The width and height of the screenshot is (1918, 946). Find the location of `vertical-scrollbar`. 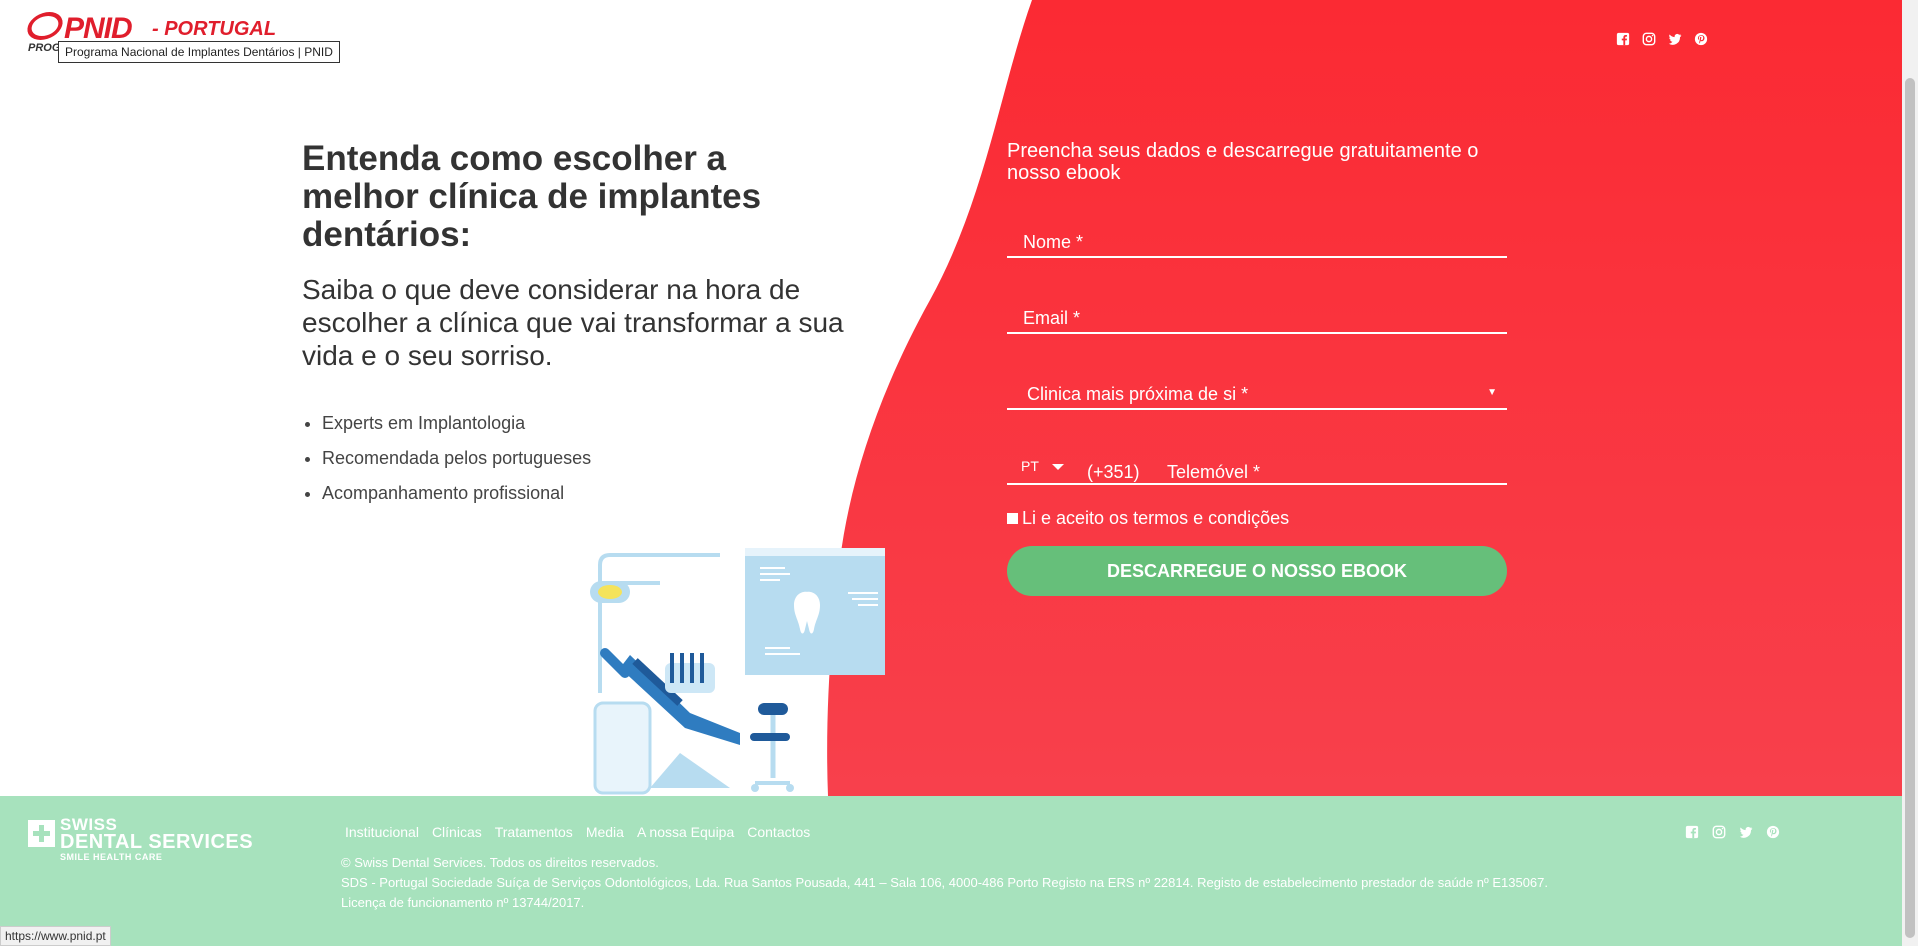

vertical-scrollbar is located at coordinates (1910, 473).